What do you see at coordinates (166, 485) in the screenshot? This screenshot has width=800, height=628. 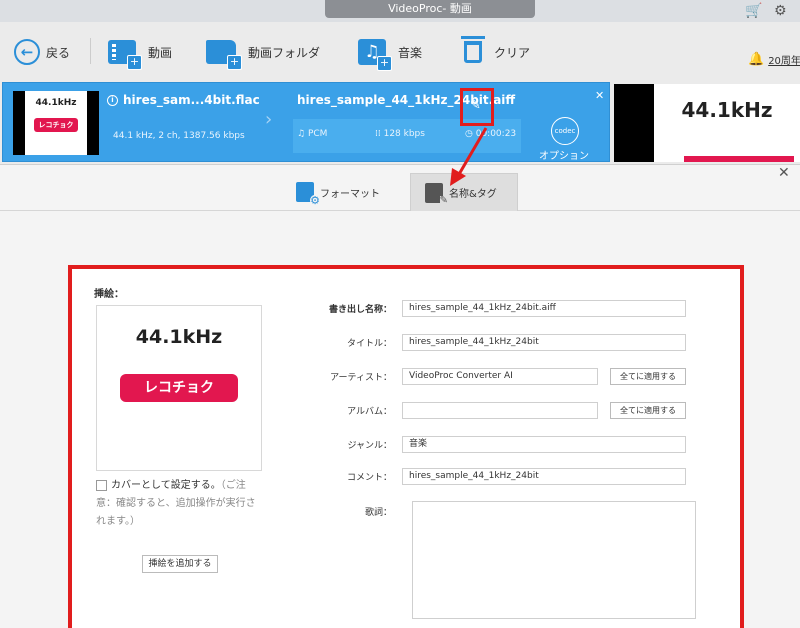 I see `cover-checkbox-label: カバーとして設定する。` at bounding box center [166, 485].